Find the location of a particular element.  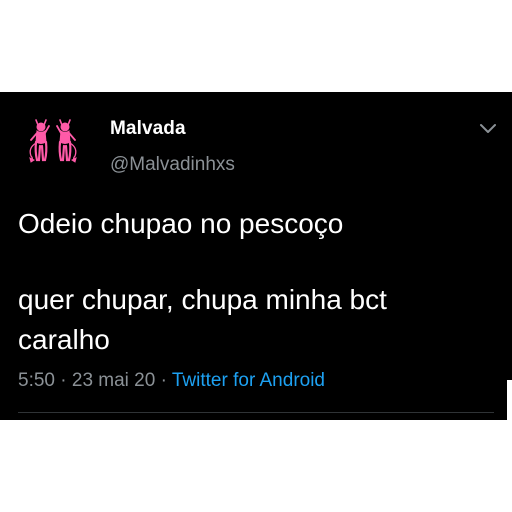

tweet-text-line: caralho is located at coordinates (64, 339).